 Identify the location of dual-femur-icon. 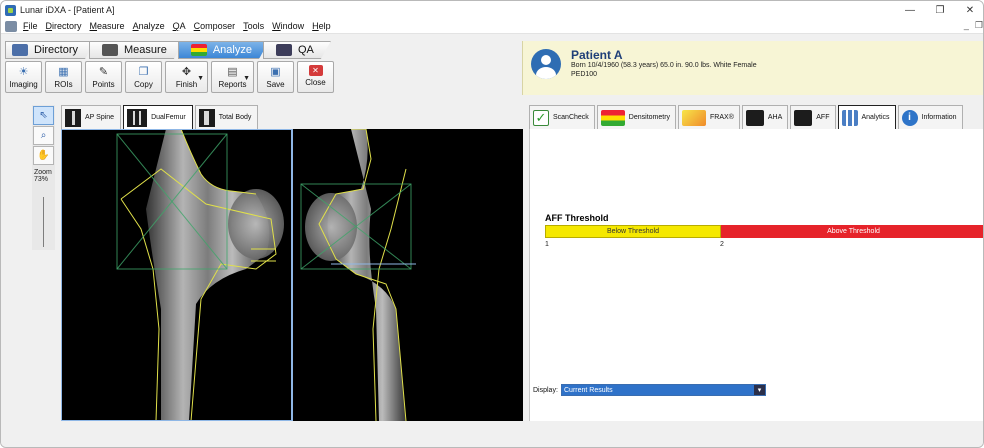
(137, 117).